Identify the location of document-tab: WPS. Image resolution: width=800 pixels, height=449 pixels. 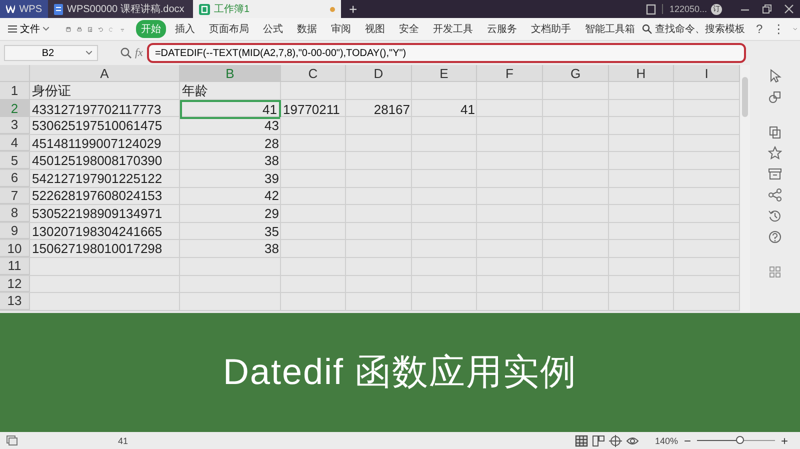
(24, 9).